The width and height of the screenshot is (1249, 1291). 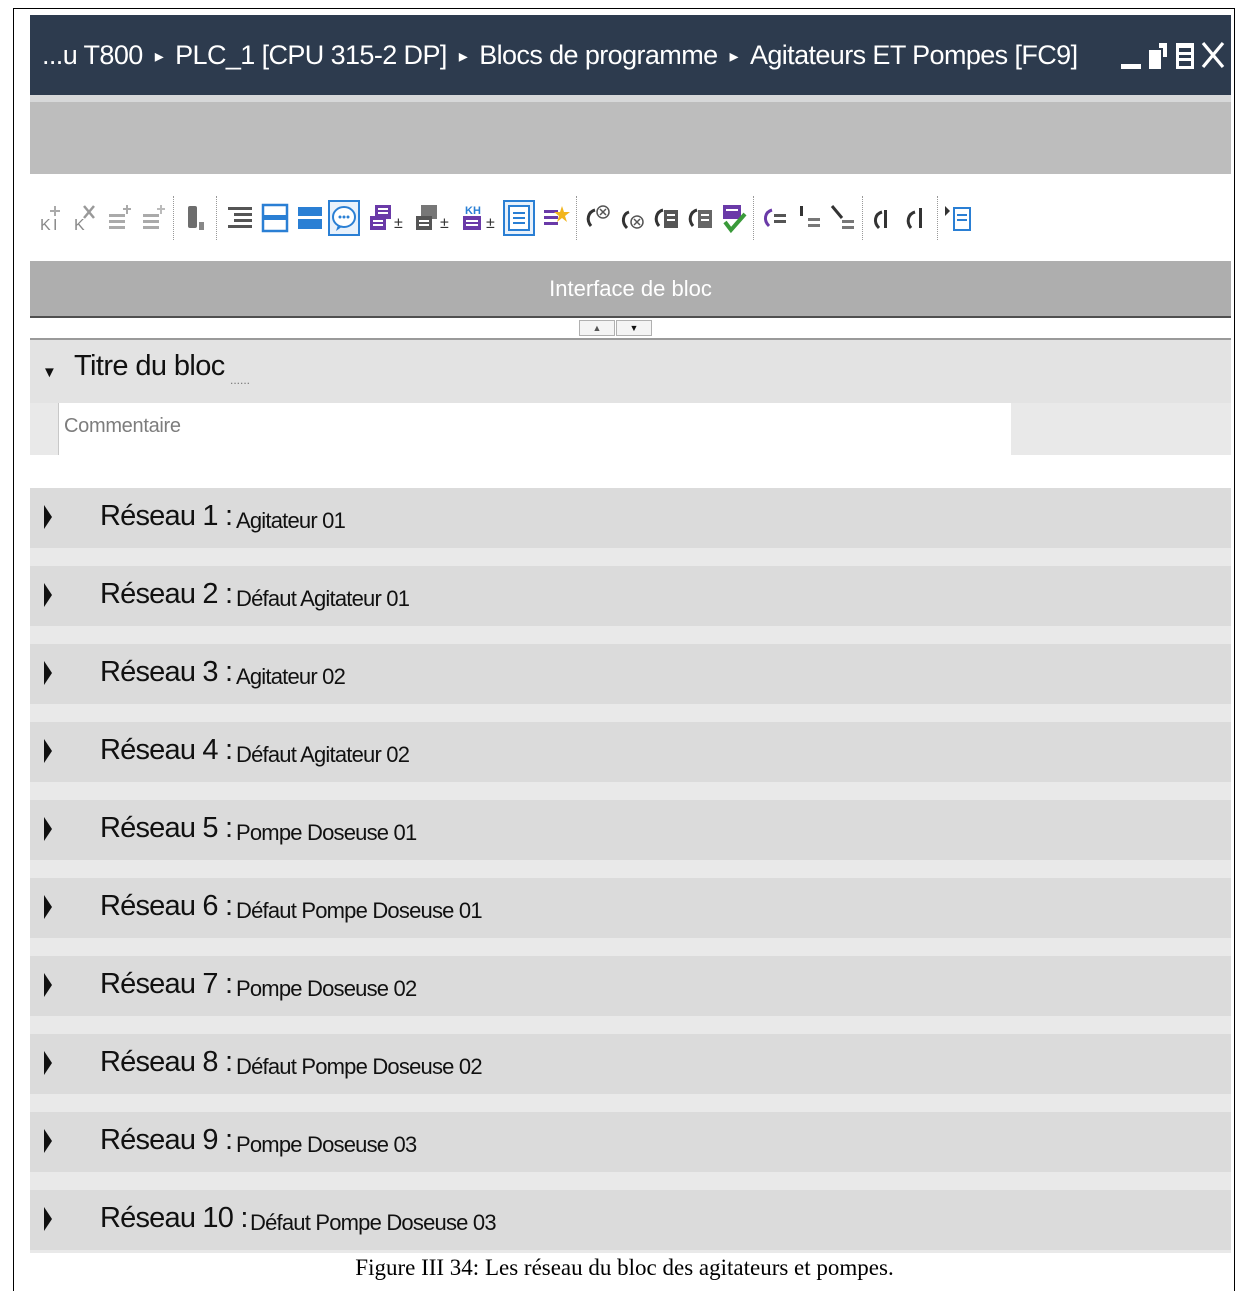 I want to click on network-label: Réseau 1 :, so click(x=166, y=516).